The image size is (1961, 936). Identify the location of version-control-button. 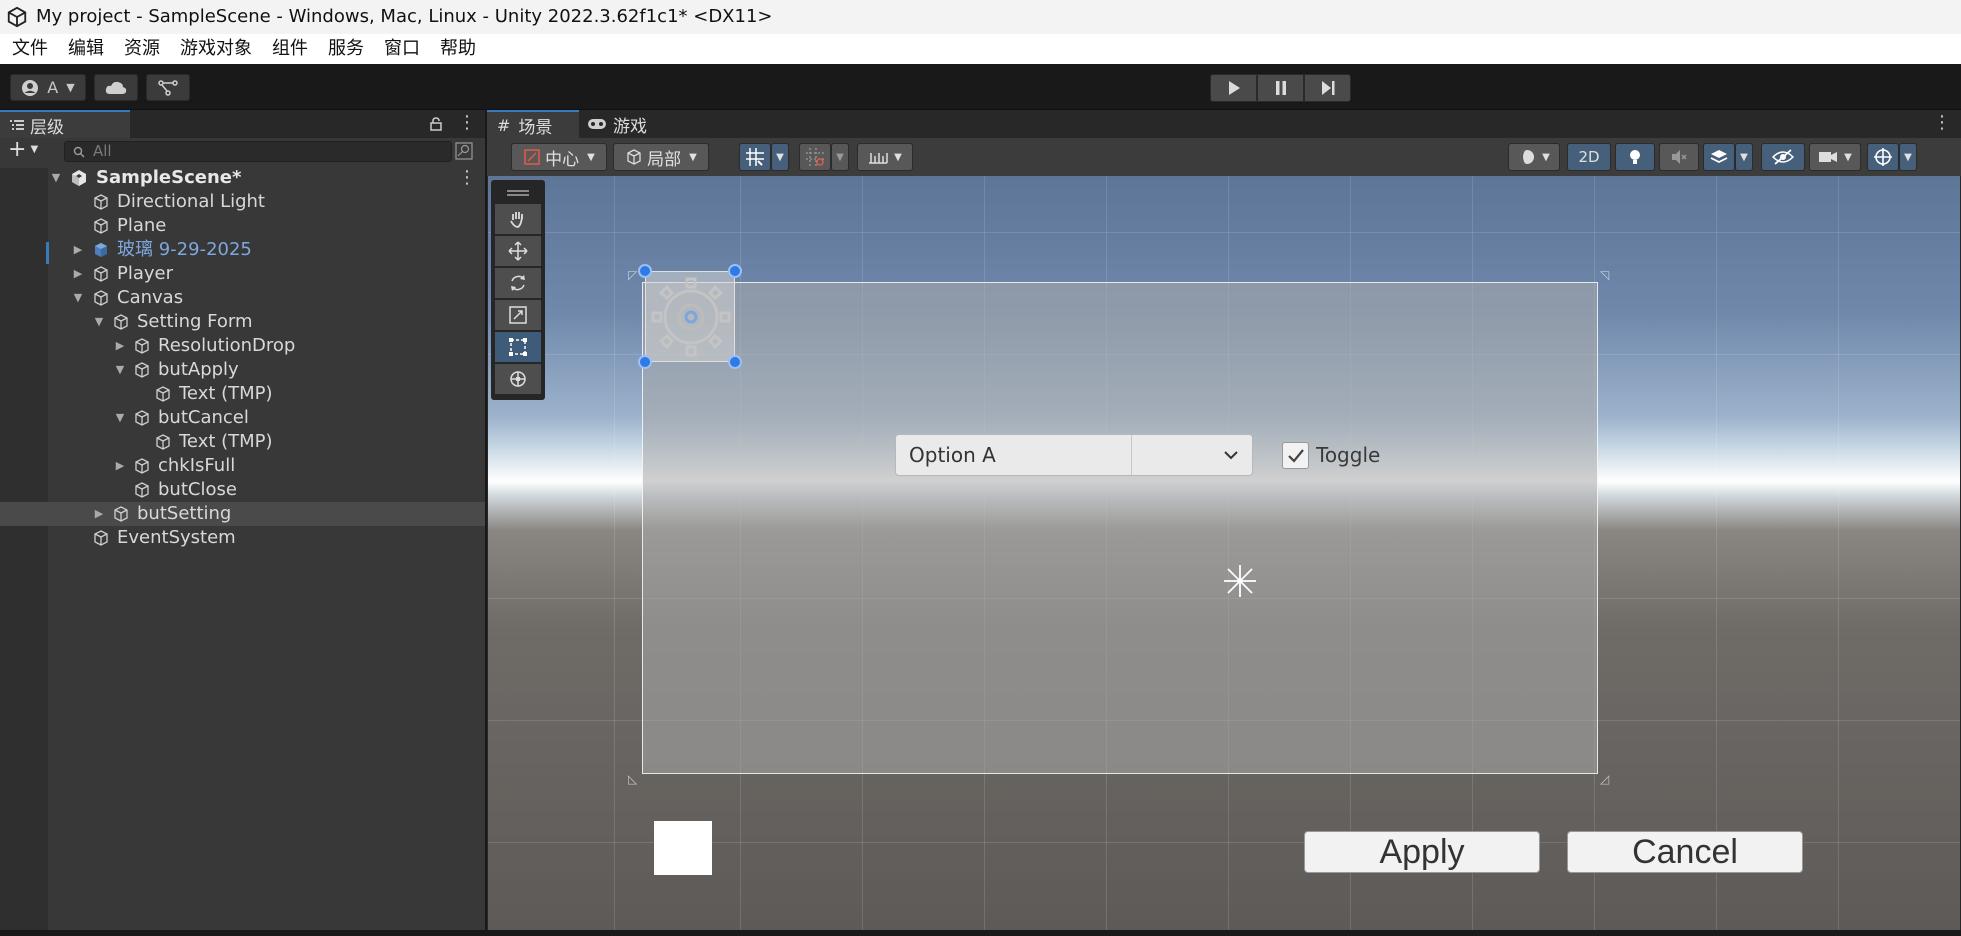
(168, 87).